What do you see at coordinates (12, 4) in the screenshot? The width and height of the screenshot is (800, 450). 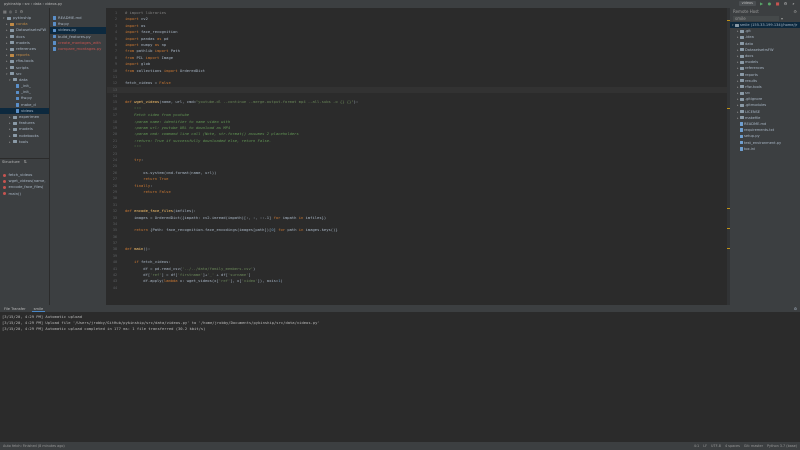 I see `breadcrumb-item: pykinship` at bounding box center [12, 4].